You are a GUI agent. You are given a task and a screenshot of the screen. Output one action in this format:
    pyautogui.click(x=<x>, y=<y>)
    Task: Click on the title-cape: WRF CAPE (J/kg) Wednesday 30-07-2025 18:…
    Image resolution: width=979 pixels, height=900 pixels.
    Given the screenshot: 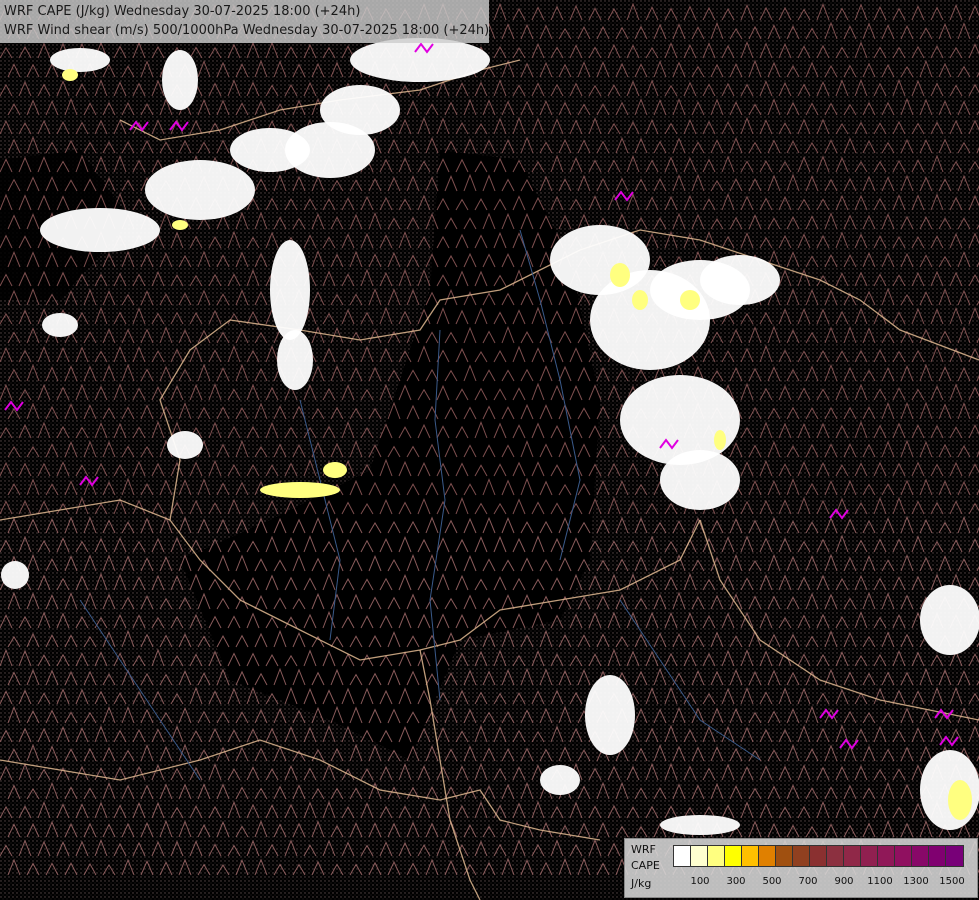 What is the action you would take?
    pyautogui.click(x=182, y=11)
    